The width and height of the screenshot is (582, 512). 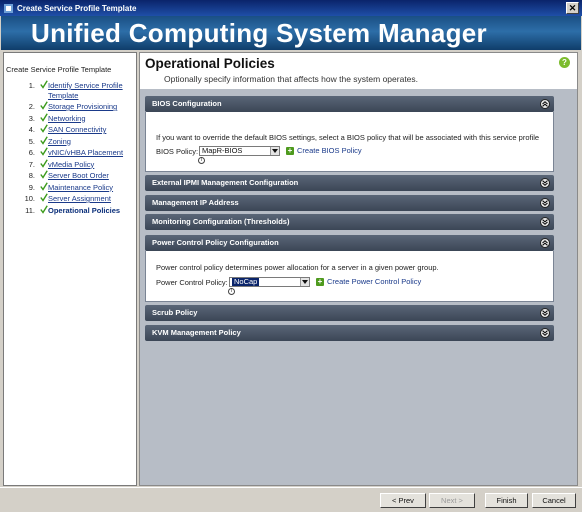 What do you see at coordinates (31, 106) in the screenshot?
I see `step-number: 2.` at bounding box center [31, 106].